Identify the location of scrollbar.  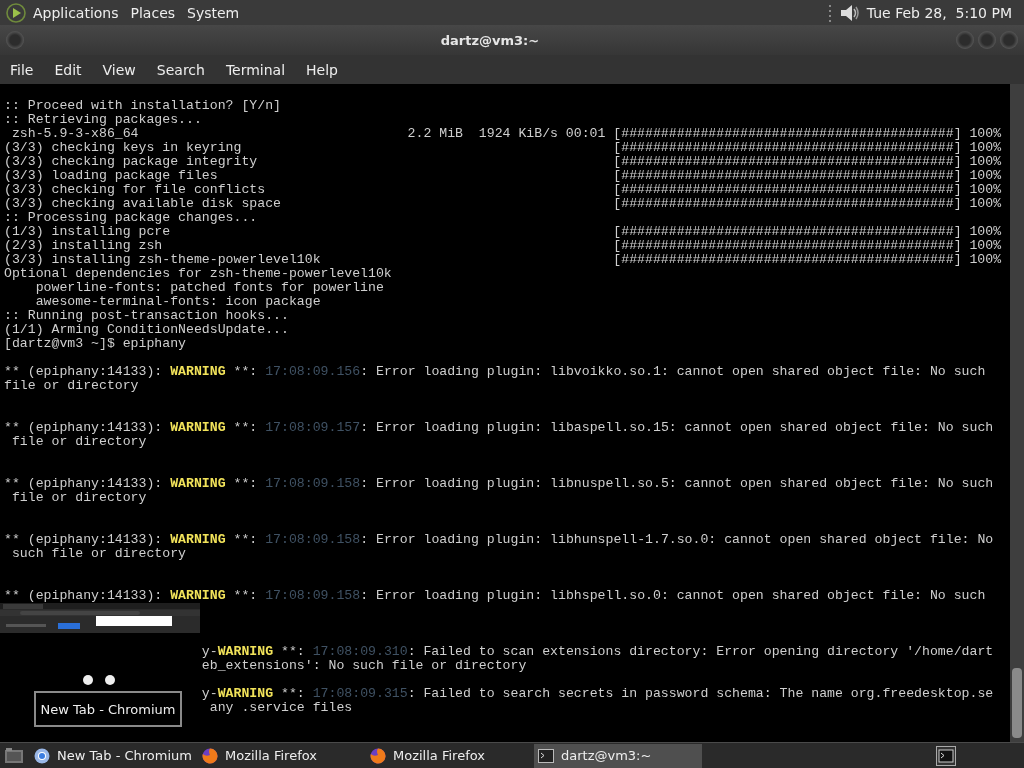
(1017, 413).